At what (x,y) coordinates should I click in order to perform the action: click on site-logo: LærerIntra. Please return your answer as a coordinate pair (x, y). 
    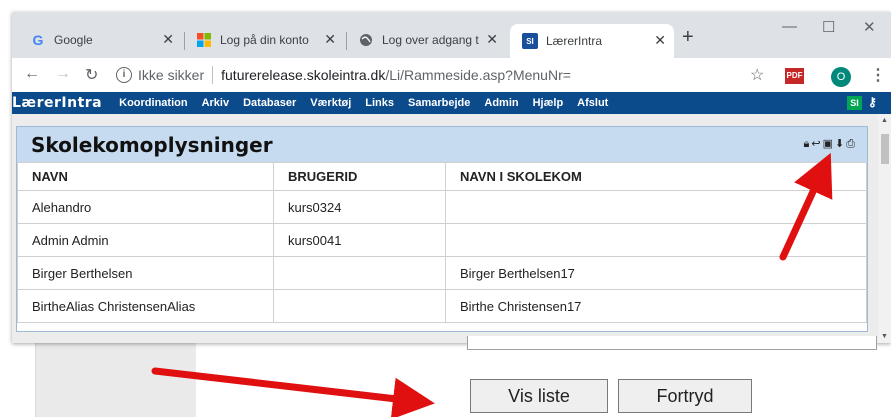
    Looking at the image, I should click on (57, 103).